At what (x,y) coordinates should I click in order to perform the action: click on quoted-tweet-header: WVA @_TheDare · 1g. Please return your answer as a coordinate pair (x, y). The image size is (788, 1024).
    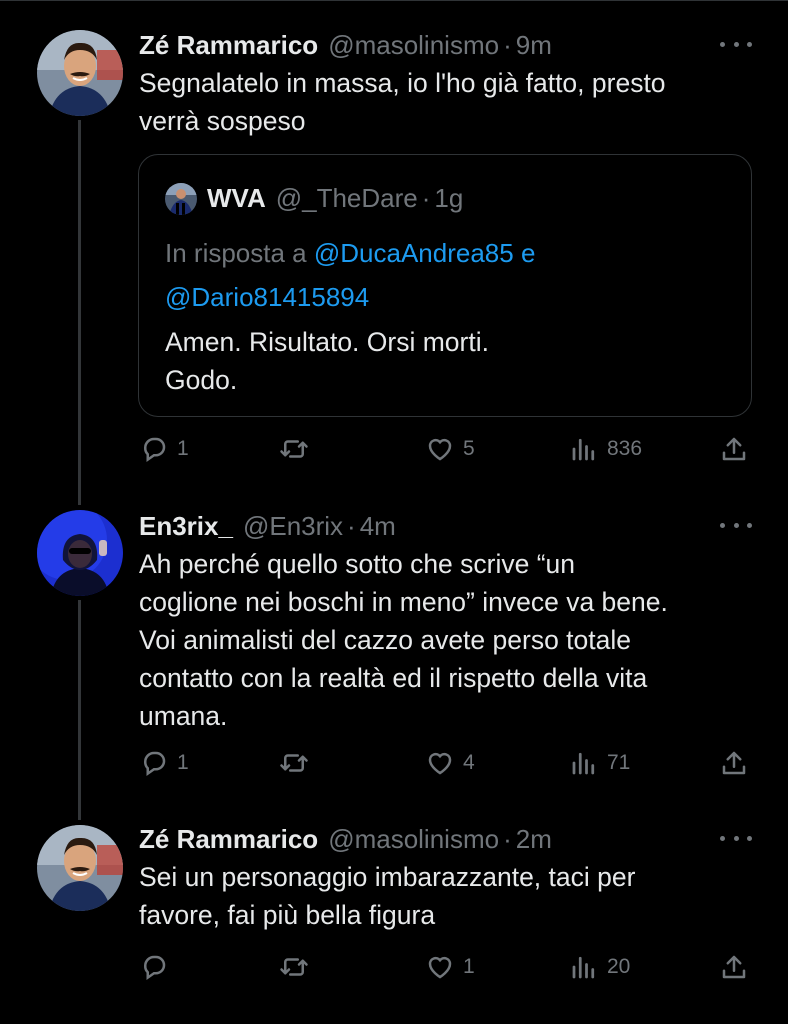
    Looking at the image, I should click on (335, 198).